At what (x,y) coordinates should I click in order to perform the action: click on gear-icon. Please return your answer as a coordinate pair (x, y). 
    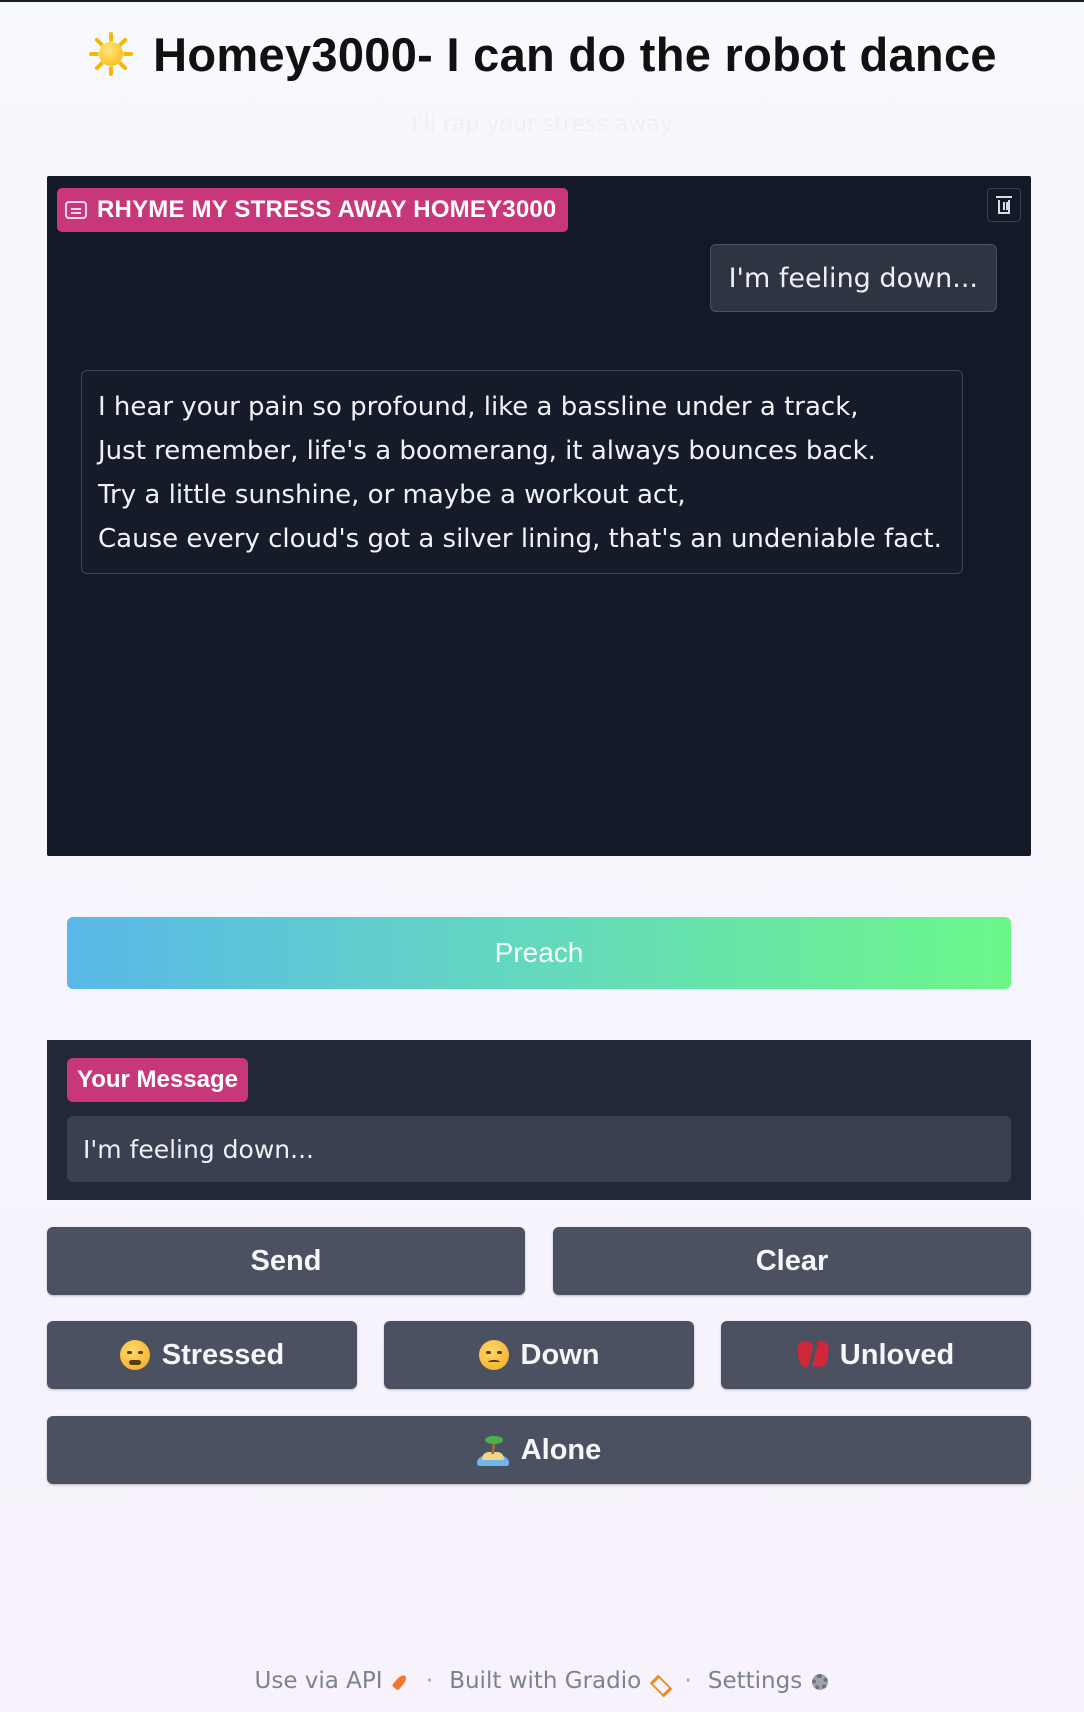
    Looking at the image, I should click on (820, 1682).